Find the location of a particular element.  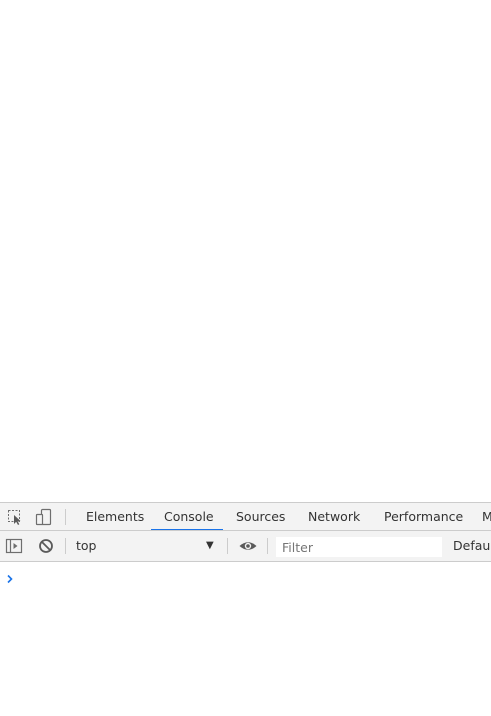

tab-sources: Sources is located at coordinates (260, 516).